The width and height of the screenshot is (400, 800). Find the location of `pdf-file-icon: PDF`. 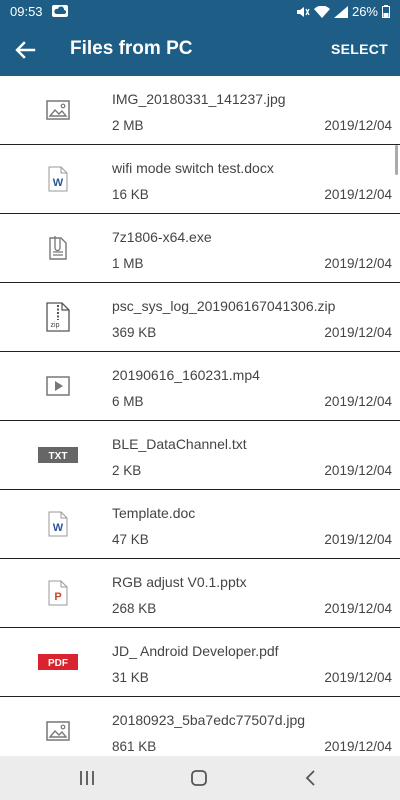

pdf-file-icon: PDF is located at coordinates (58, 662).